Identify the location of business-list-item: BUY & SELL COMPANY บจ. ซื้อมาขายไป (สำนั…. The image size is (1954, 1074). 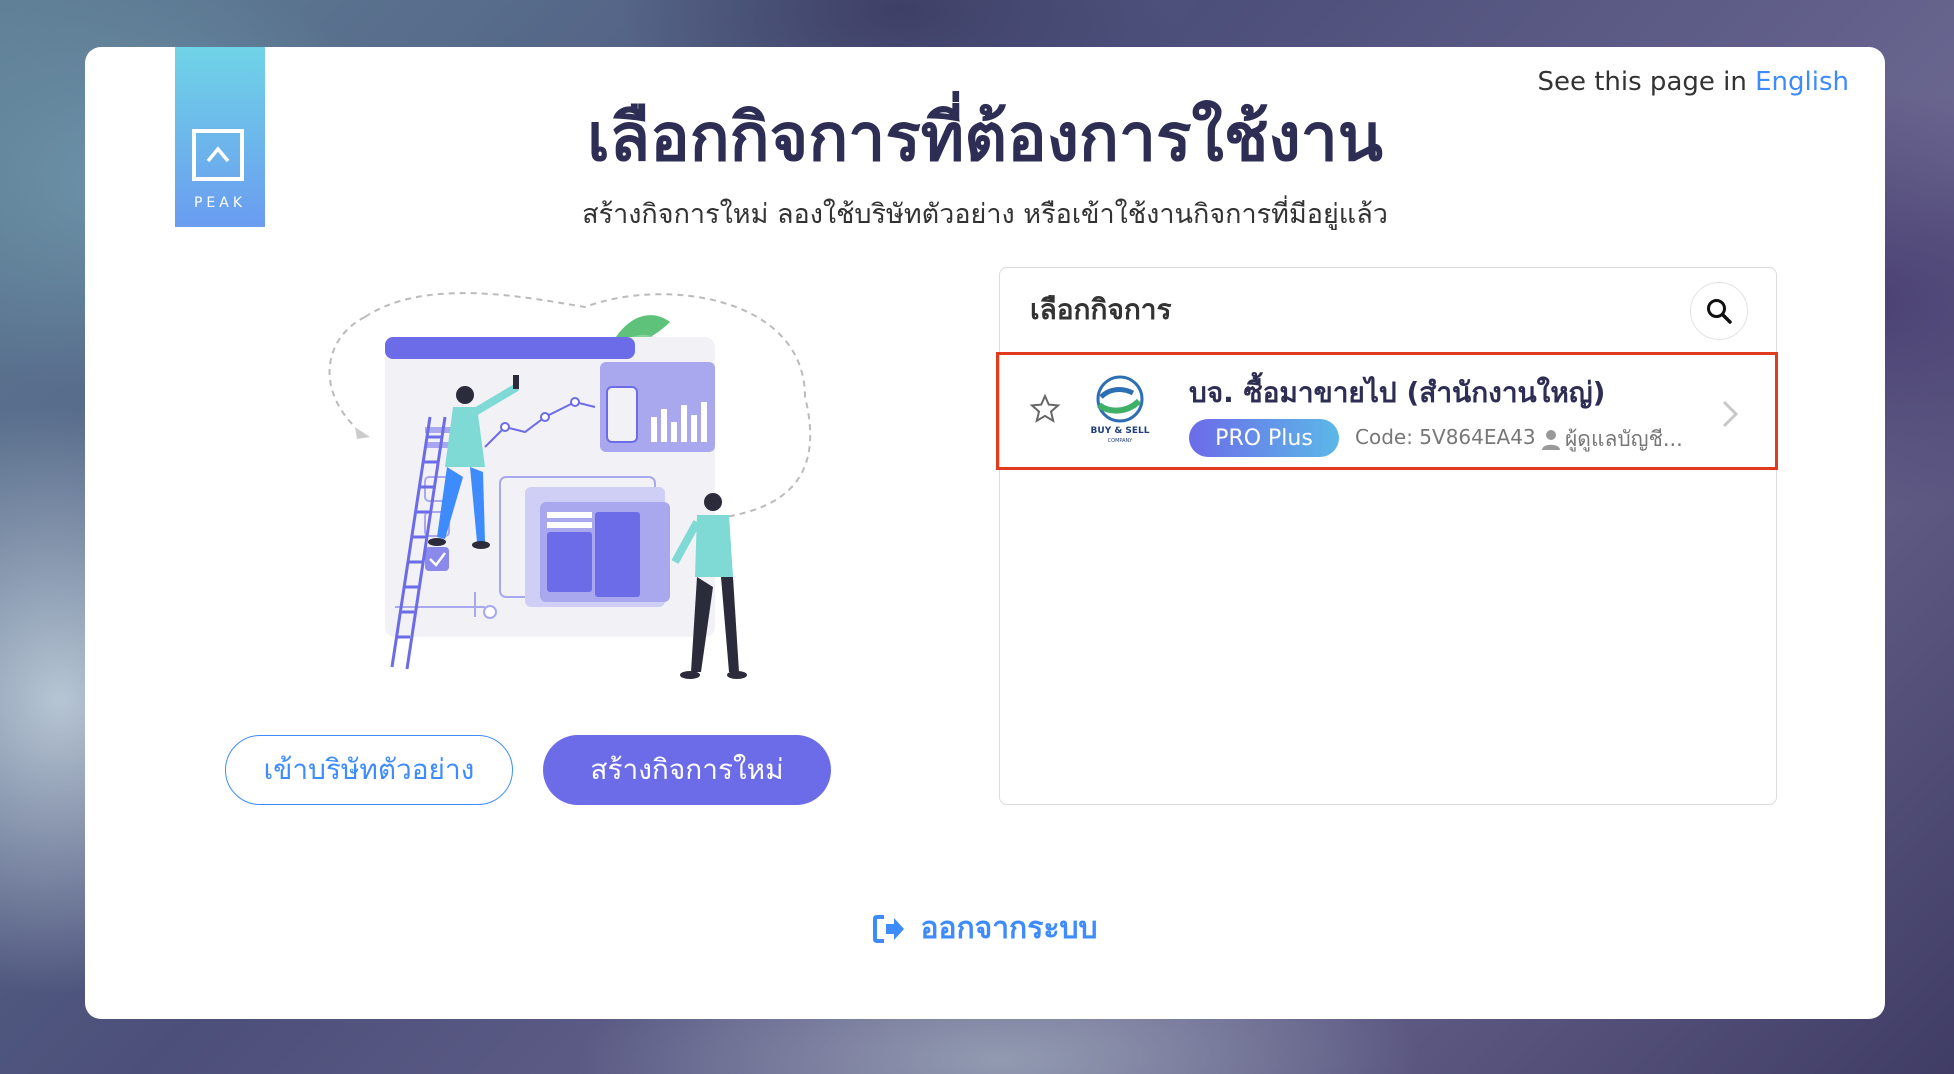
(1387, 411).